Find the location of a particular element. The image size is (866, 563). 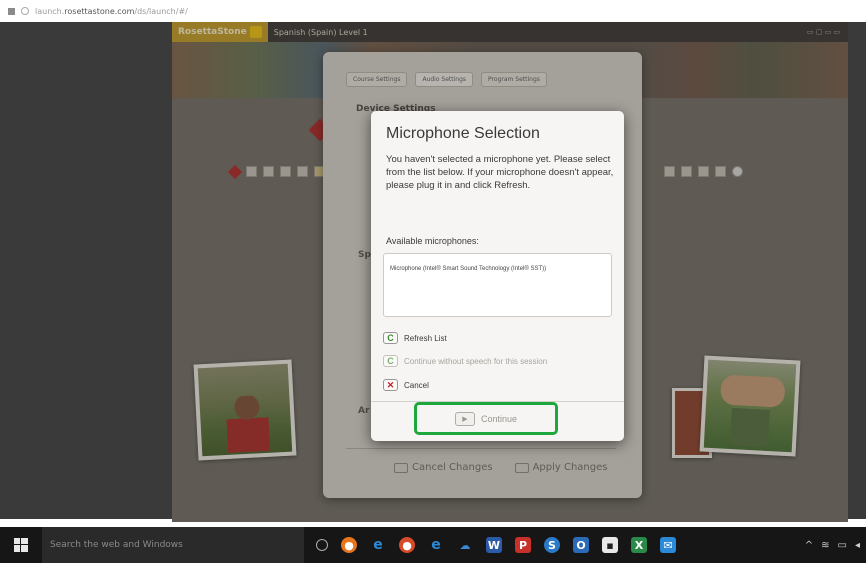

no-speech-icon: C is located at coordinates (390, 361).